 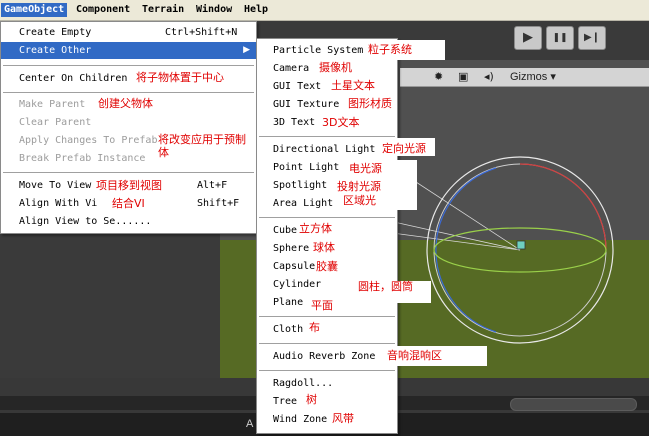 What do you see at coordinates (385, 286) in the screenshot?
I see `annotation-cylinder: 圆柱，圆筒` at bounding box center [385, 286].